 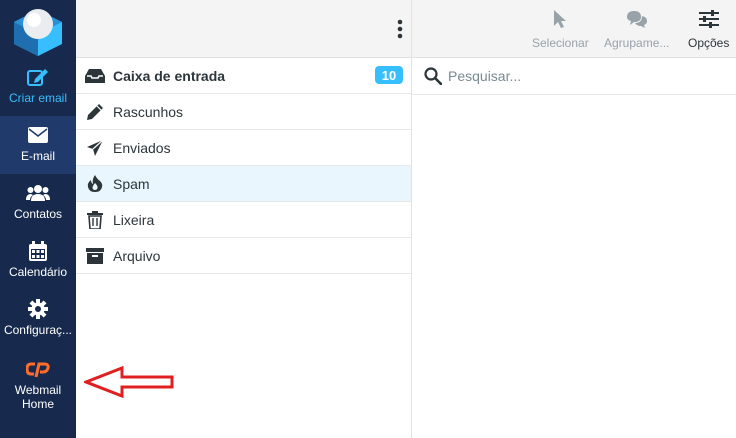 What do you see at coordinates (709, 43) in the screenshot?
I see `options-label: Opções` at bounding box center [709, 43].